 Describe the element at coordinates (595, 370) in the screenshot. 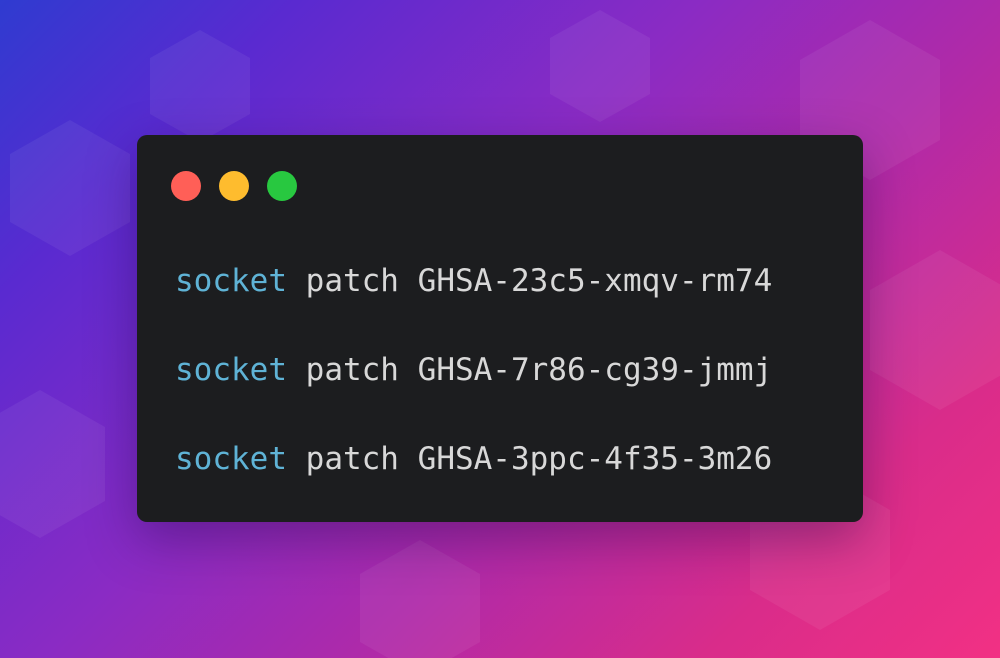

I see `advisory-id: GHSA-7r86-cg39-jmmj` at that location.